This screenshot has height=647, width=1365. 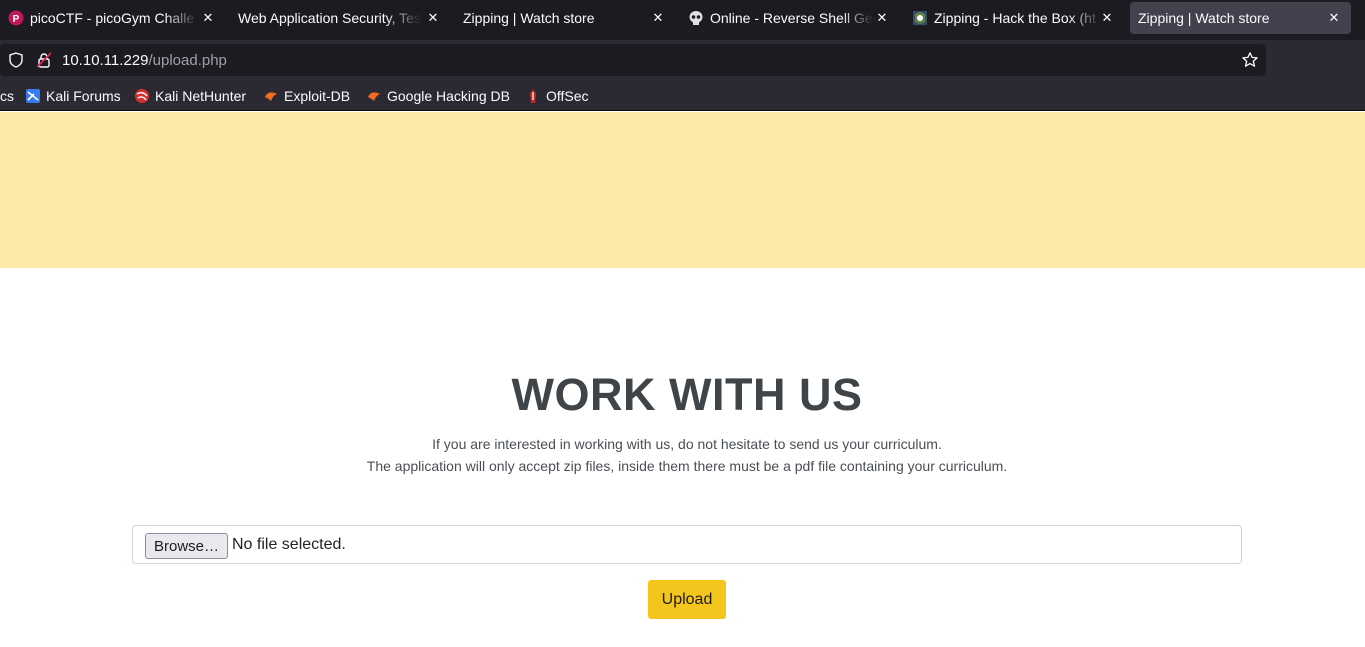 What do you see at coordinates (696, 18) in the screenshot?
I see `skull-icon` at bounding box center [696, 18].